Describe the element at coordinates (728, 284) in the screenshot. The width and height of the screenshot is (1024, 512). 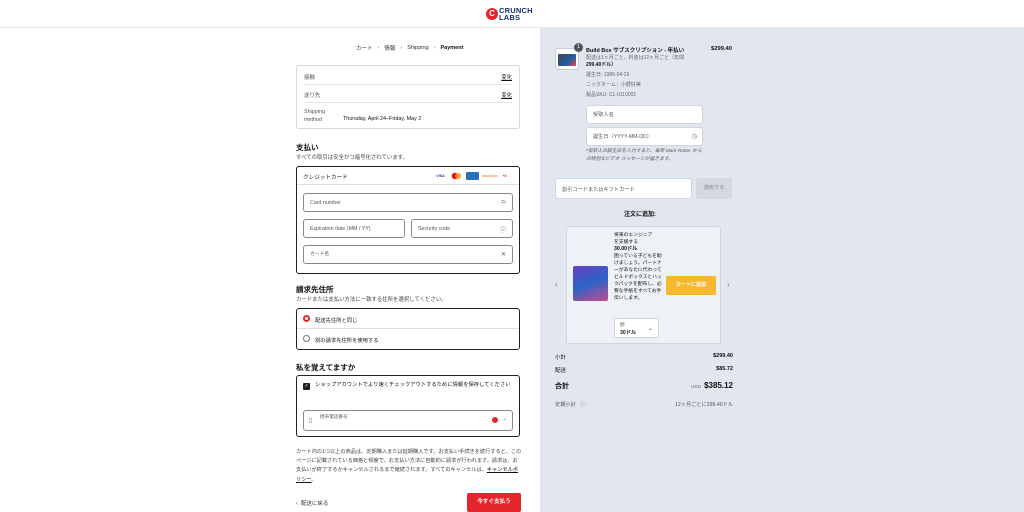
I see `carousel-next-icon: ›` at that location.